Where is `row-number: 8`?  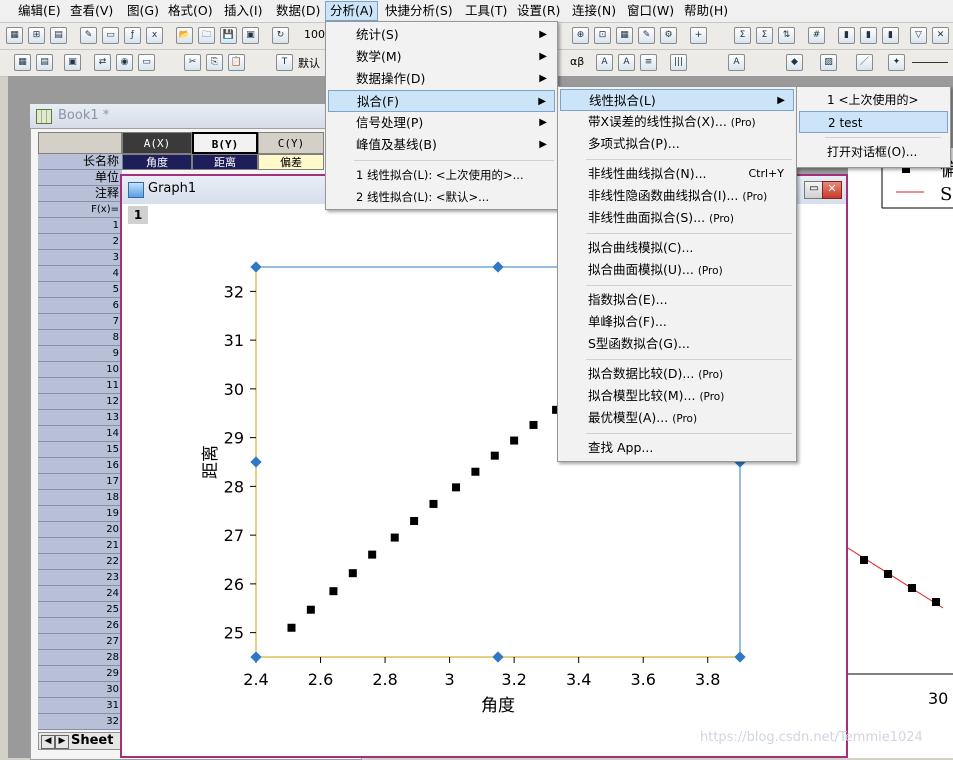 row-number: 8 is located at coordinates (80, 338).